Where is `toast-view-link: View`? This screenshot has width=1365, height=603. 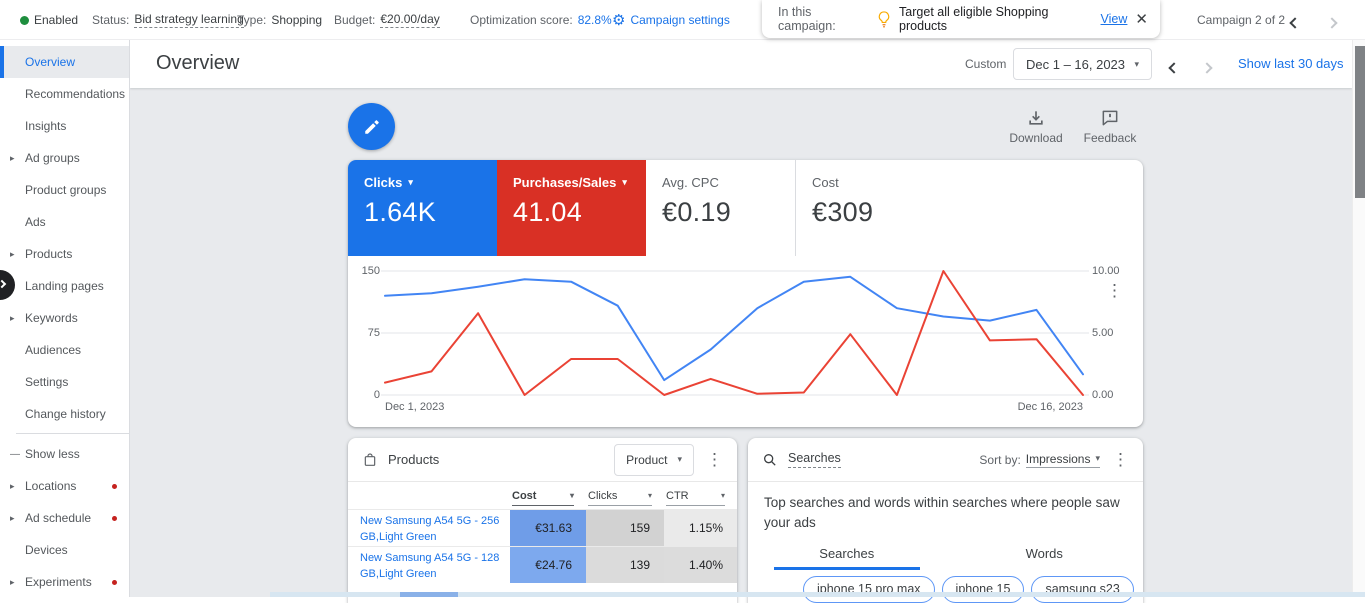 toast-view-link: View is located at coordinates (1114, 19).